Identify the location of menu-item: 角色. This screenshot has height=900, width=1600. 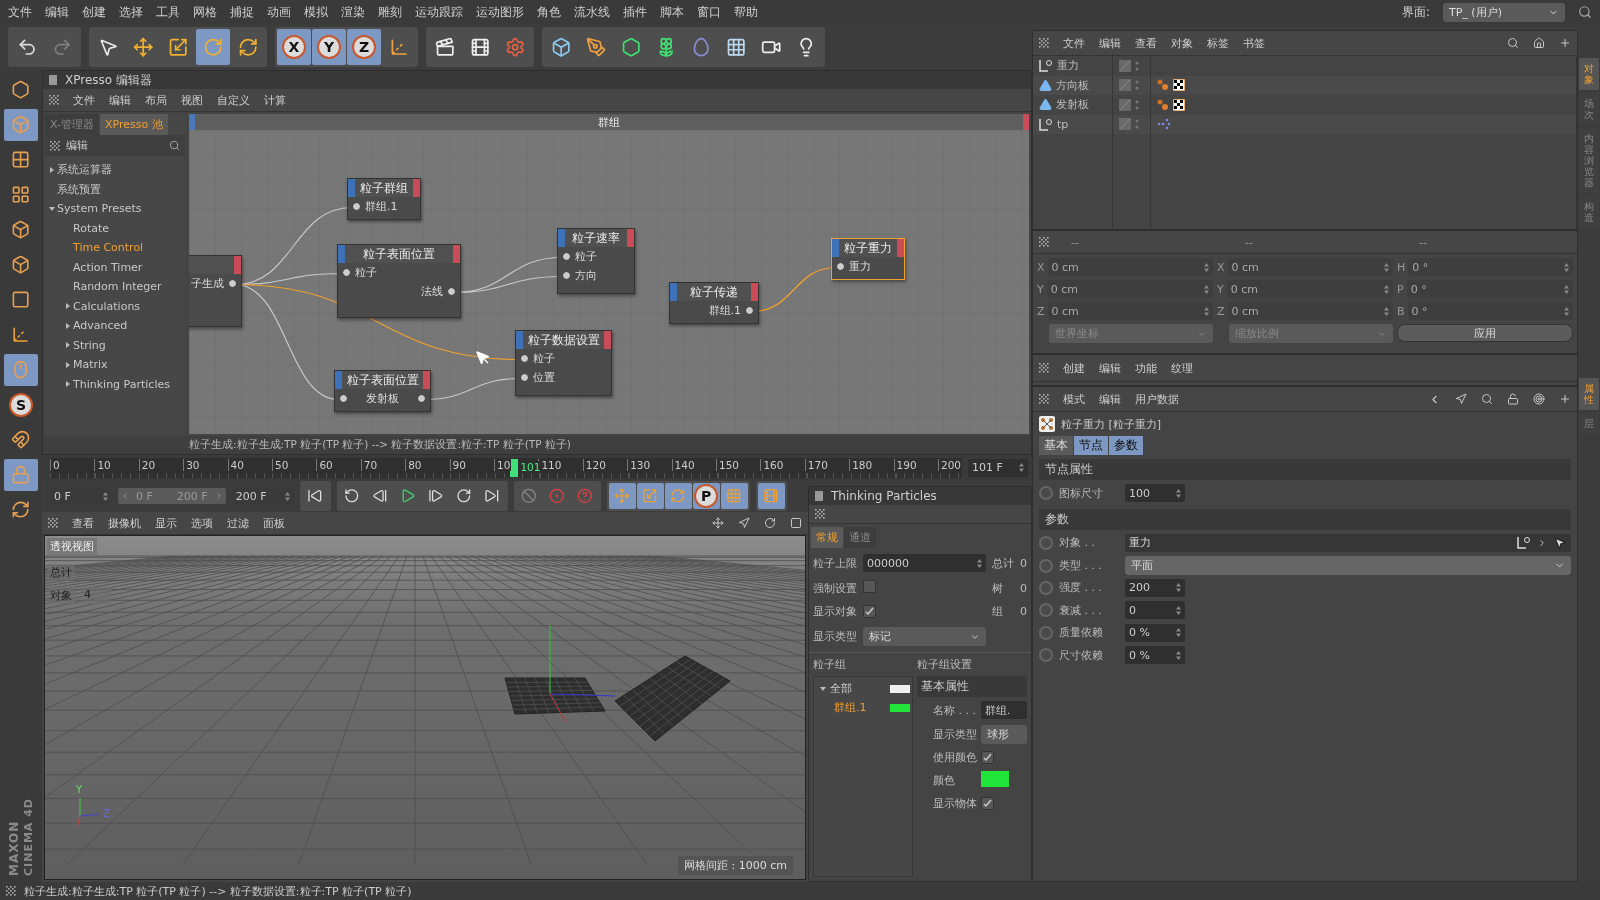
(549, 12).